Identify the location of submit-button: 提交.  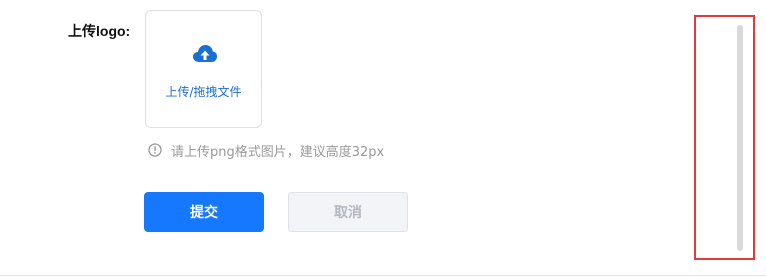
(204, 212).